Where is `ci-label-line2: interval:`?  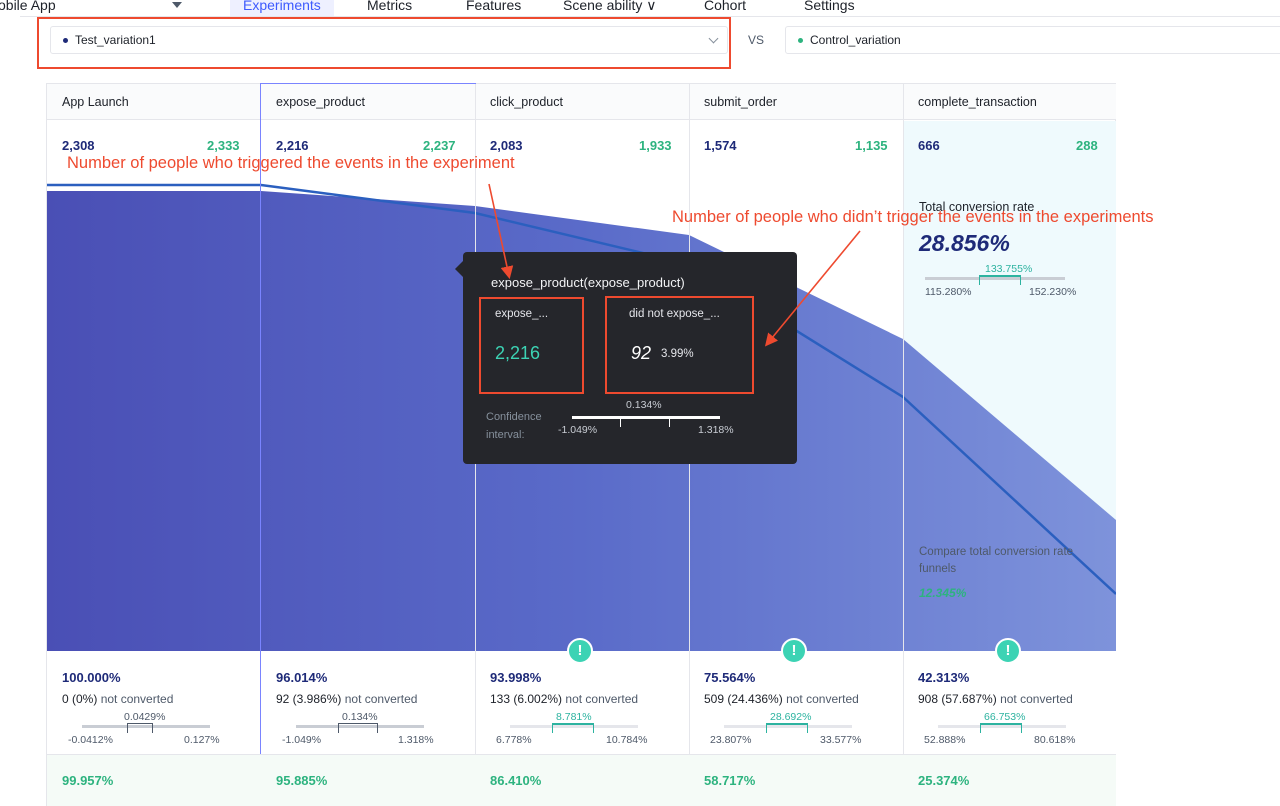
ci-label-line2: interval: is located at coordinates (505, 435).